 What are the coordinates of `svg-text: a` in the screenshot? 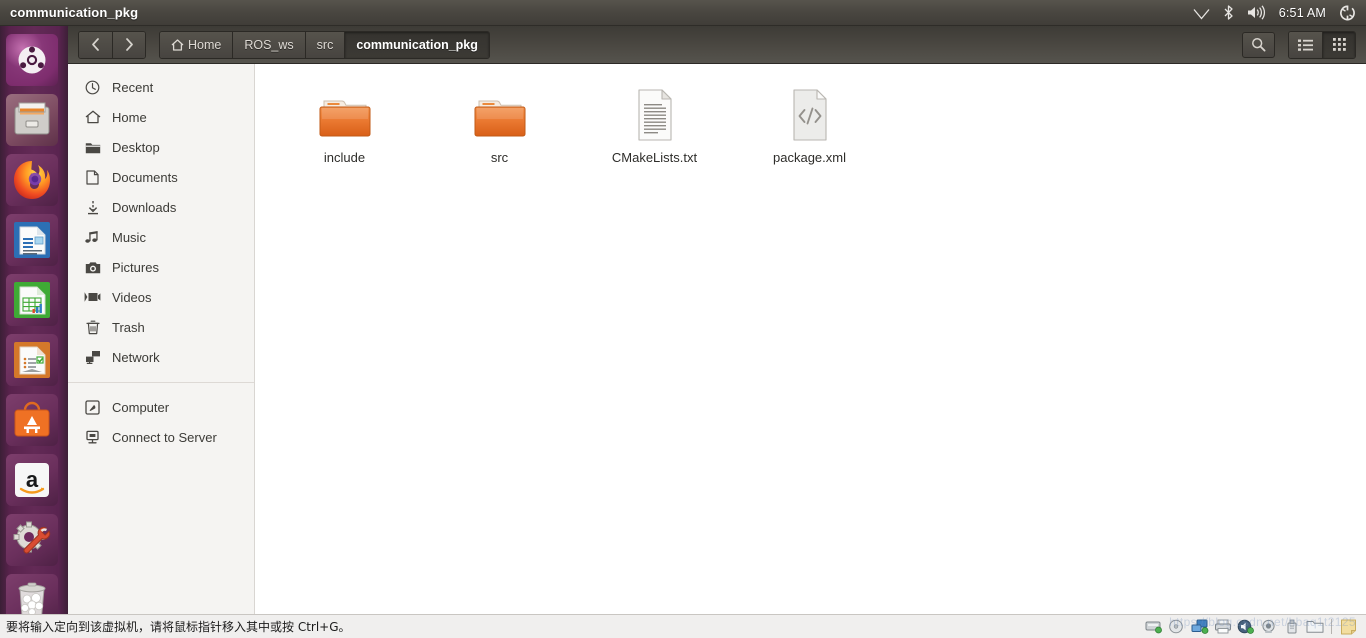 It's located at (32, 479).